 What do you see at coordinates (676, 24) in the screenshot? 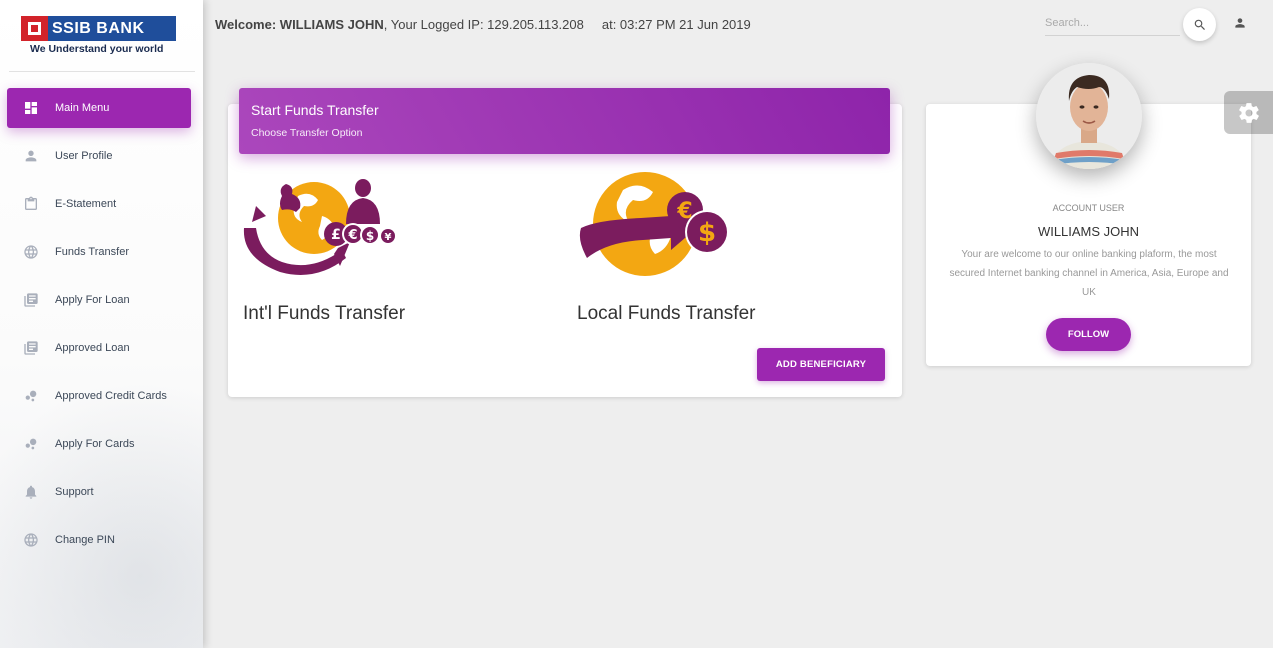
I see `login-time: at: 03:27 PM 21 Jun 2019` at bounding box center [676, 24].